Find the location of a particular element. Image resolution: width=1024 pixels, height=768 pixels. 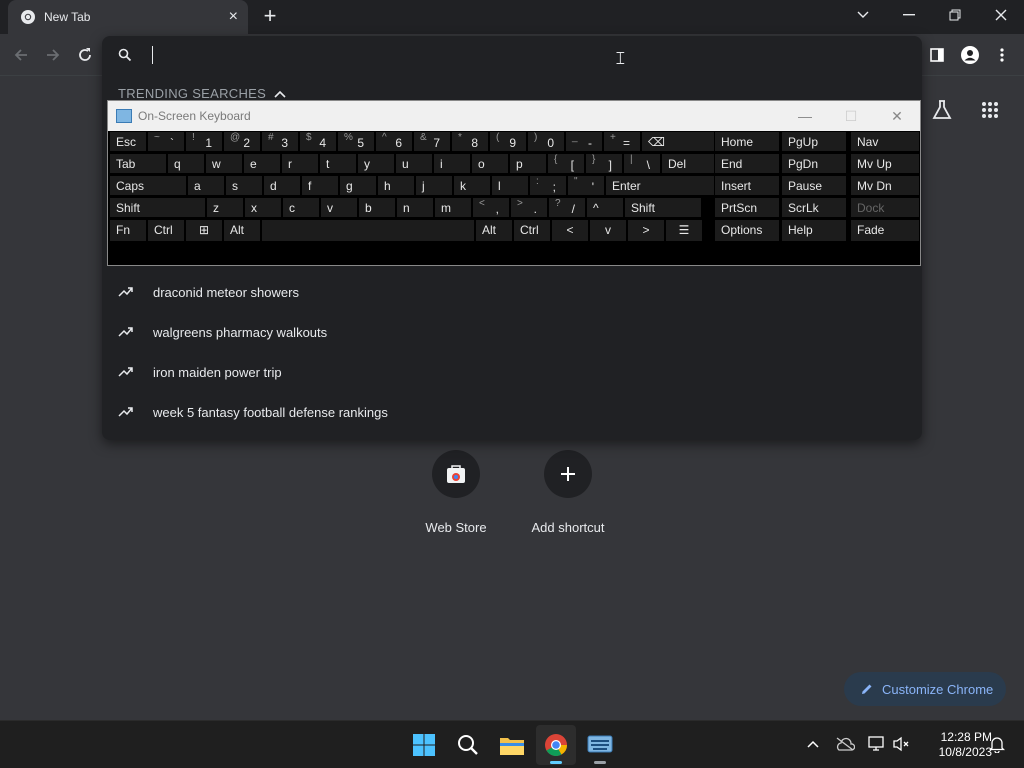

menu-icon is located at coordinates (1002, 55).